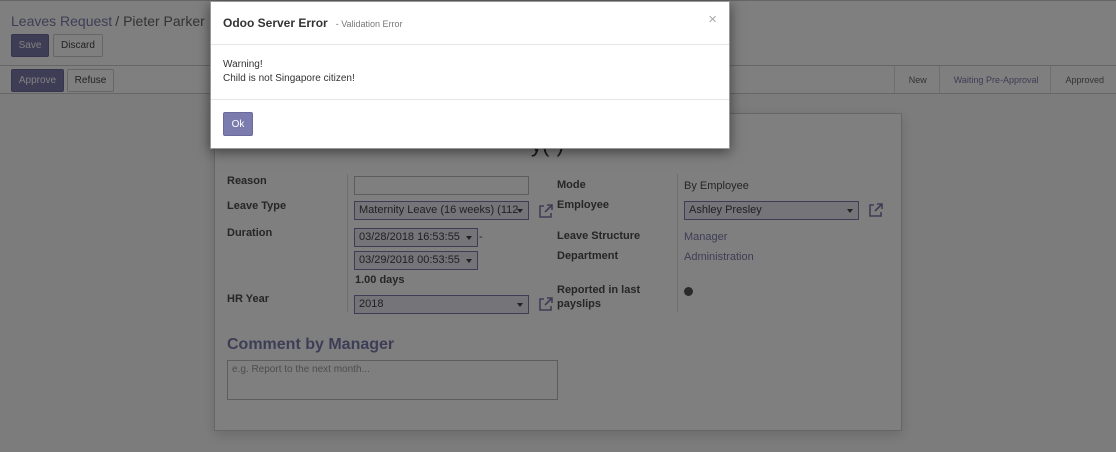 The image size is (1116, 452). I want to click on dialog-title-text: Odoo Server Error, so click(275, 23).